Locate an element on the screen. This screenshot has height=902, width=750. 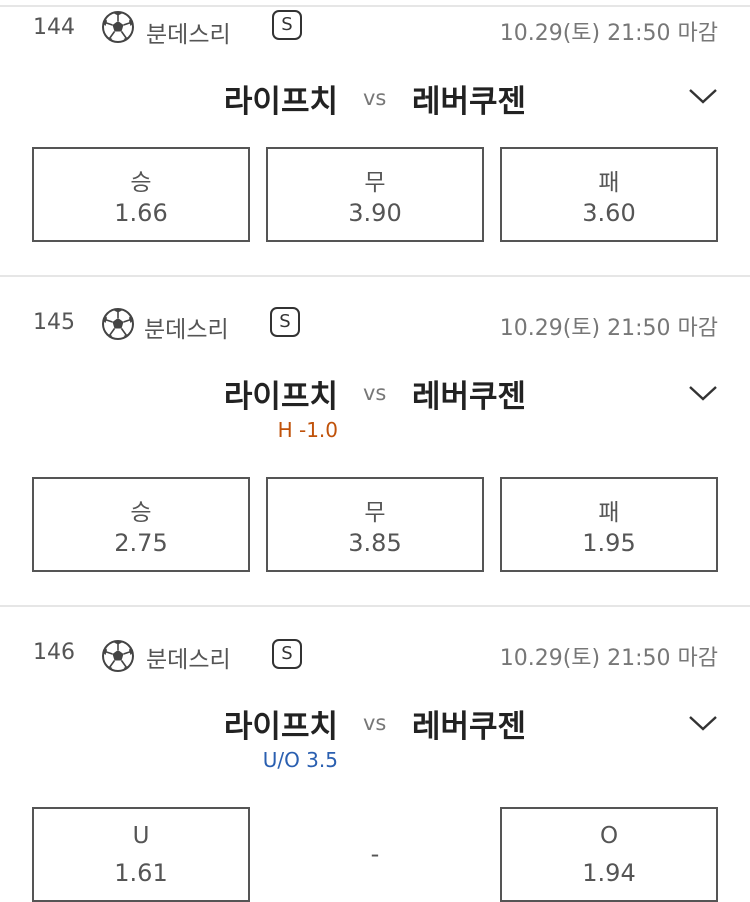
odds-button-over: O 1.94 is located at coordinates (609, 854).